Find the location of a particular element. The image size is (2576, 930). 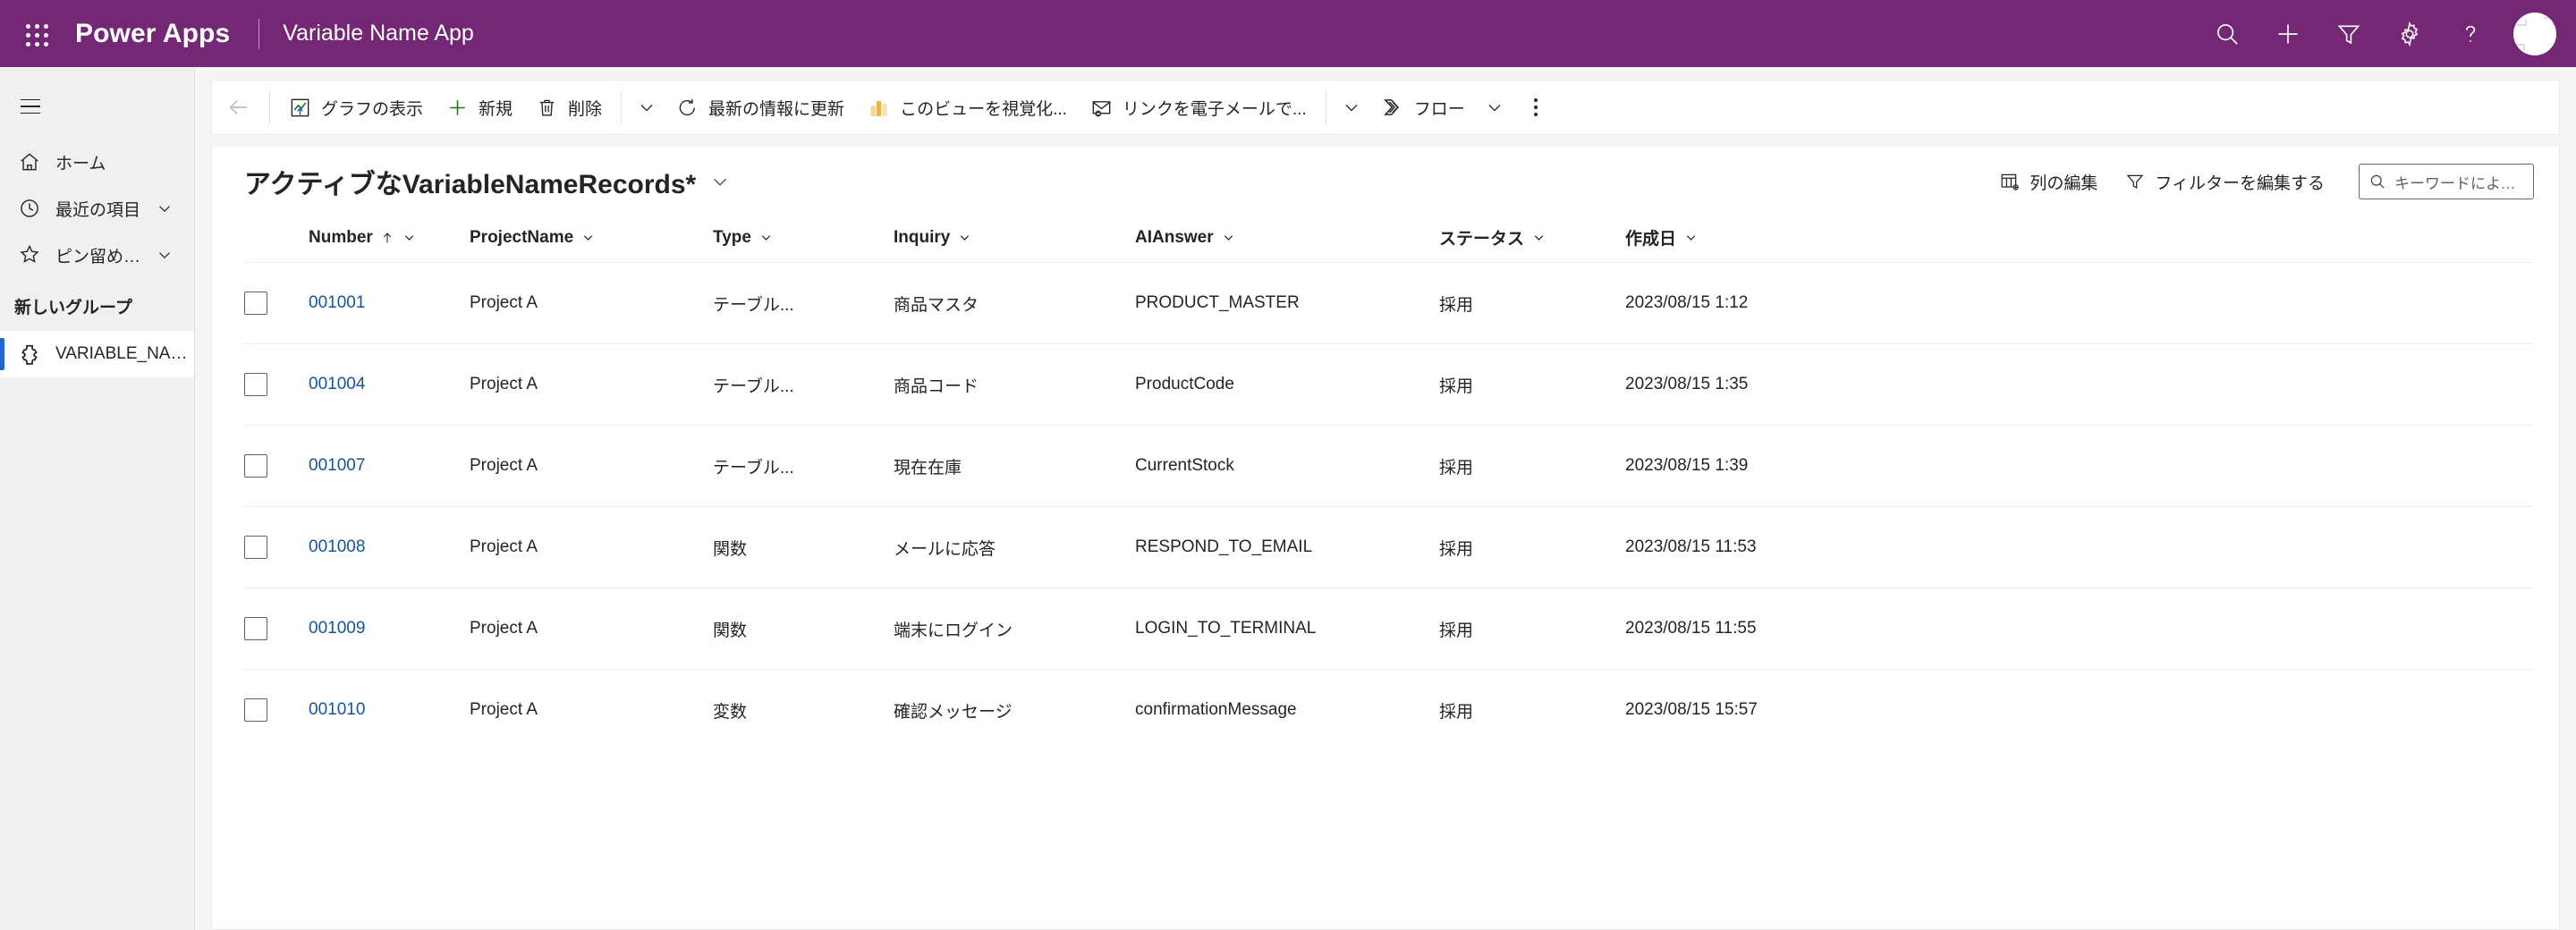

cell-type-text: 変数 is located at coordinates (730, 712).